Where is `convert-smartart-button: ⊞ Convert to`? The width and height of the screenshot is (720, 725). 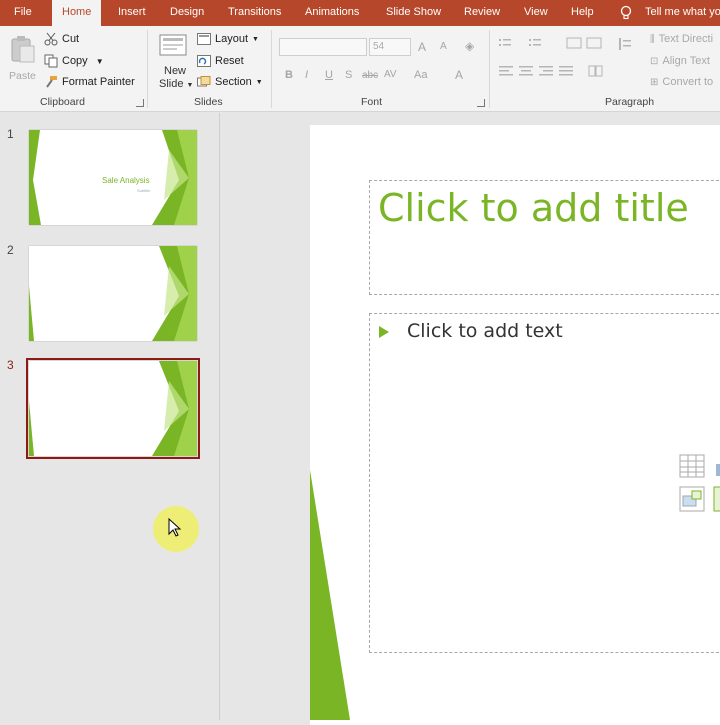
convert-smartart-button: ⊞ Convert to is located at coordinates (681, 82).